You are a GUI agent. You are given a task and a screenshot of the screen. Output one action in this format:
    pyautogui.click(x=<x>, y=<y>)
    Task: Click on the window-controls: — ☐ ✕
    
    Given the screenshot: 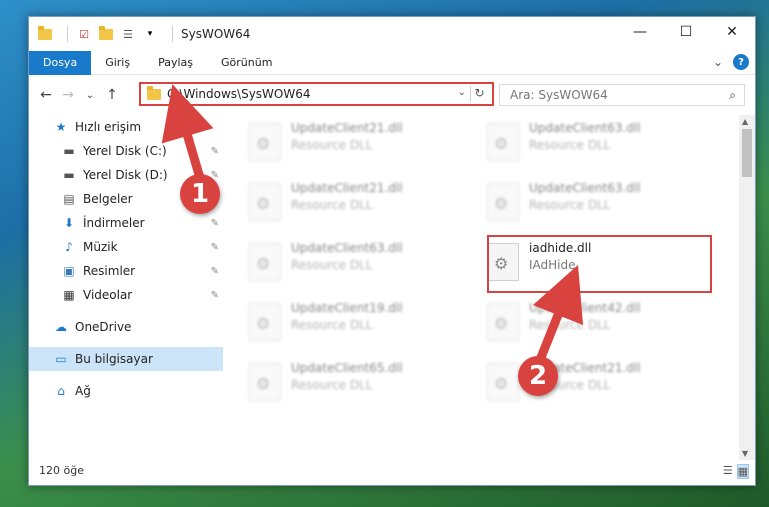 What is the action you would take?
    pyautogui.click(x=686, y=32)
    